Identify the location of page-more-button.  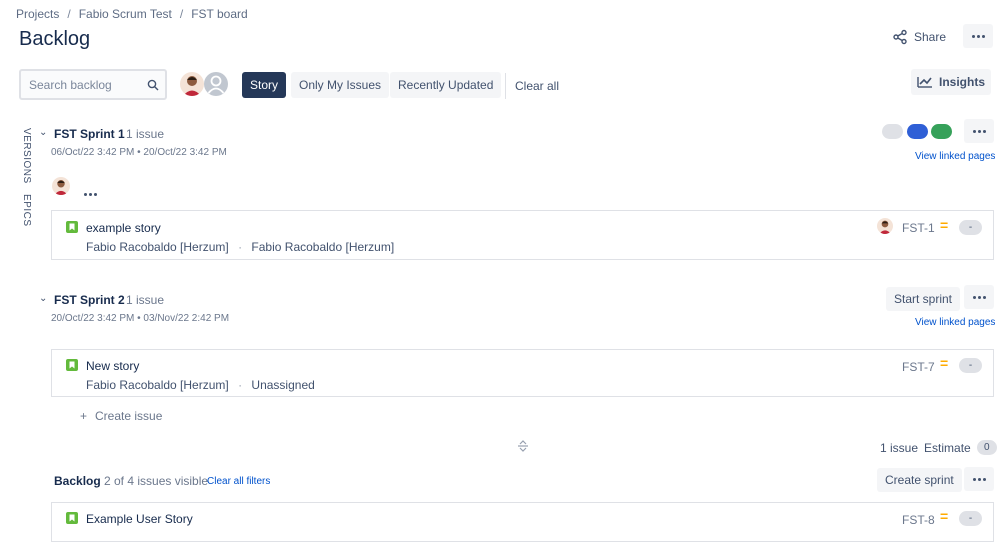
(978, 36).